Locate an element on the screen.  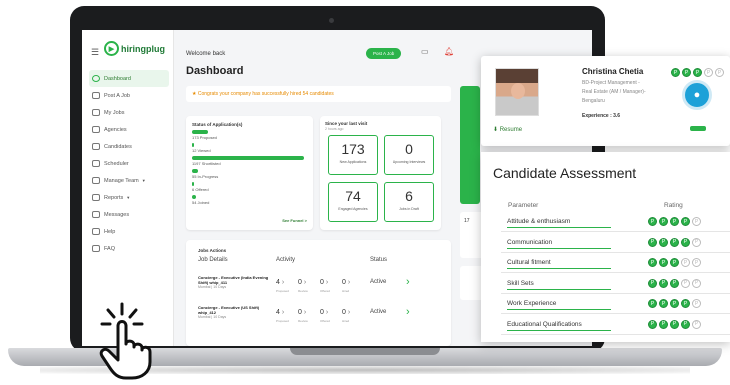
sidebar-item-post-a-job: Post A Job is located at coordinates (129, 95).